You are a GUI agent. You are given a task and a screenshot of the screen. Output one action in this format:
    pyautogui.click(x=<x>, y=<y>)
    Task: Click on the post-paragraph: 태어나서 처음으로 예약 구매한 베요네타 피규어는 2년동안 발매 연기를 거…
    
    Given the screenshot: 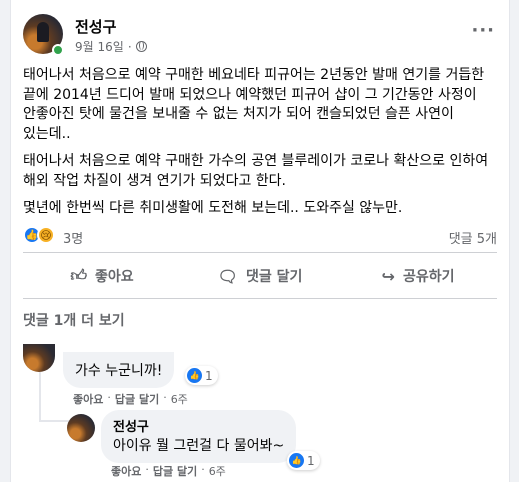 What is the action you would take?
    pyautogui.click(x=254, y=104)
    